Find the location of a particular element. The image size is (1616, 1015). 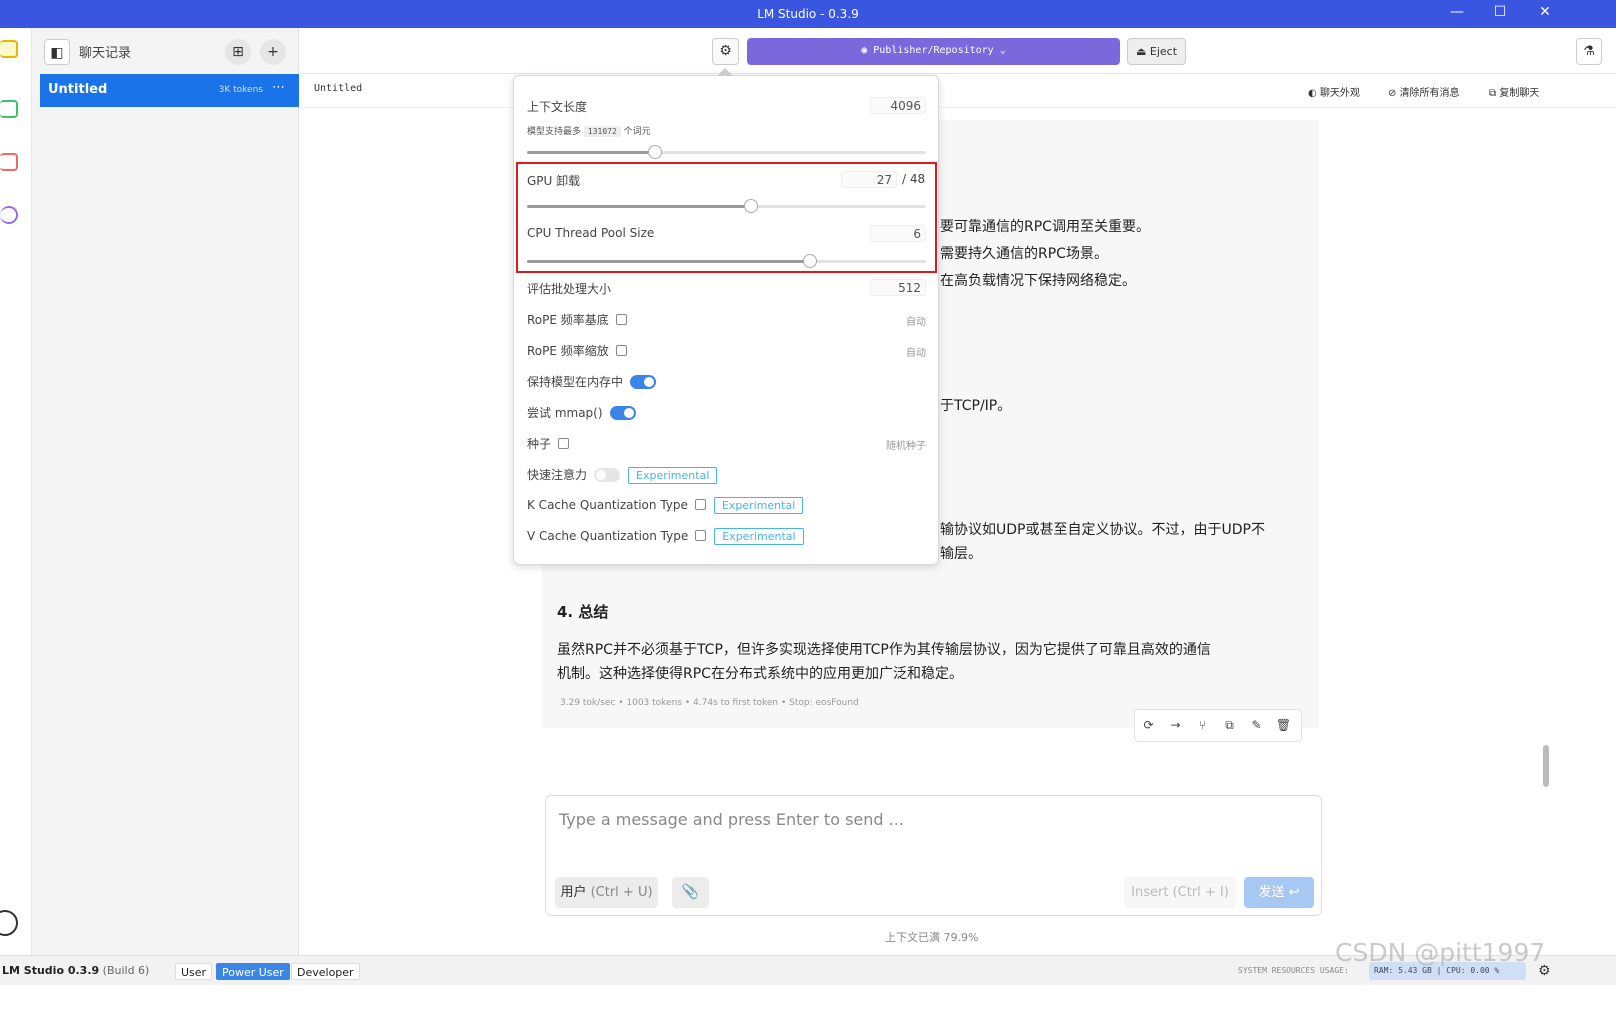

mmap-label: 尝试 mmap() is located at coordinates (565, 413).